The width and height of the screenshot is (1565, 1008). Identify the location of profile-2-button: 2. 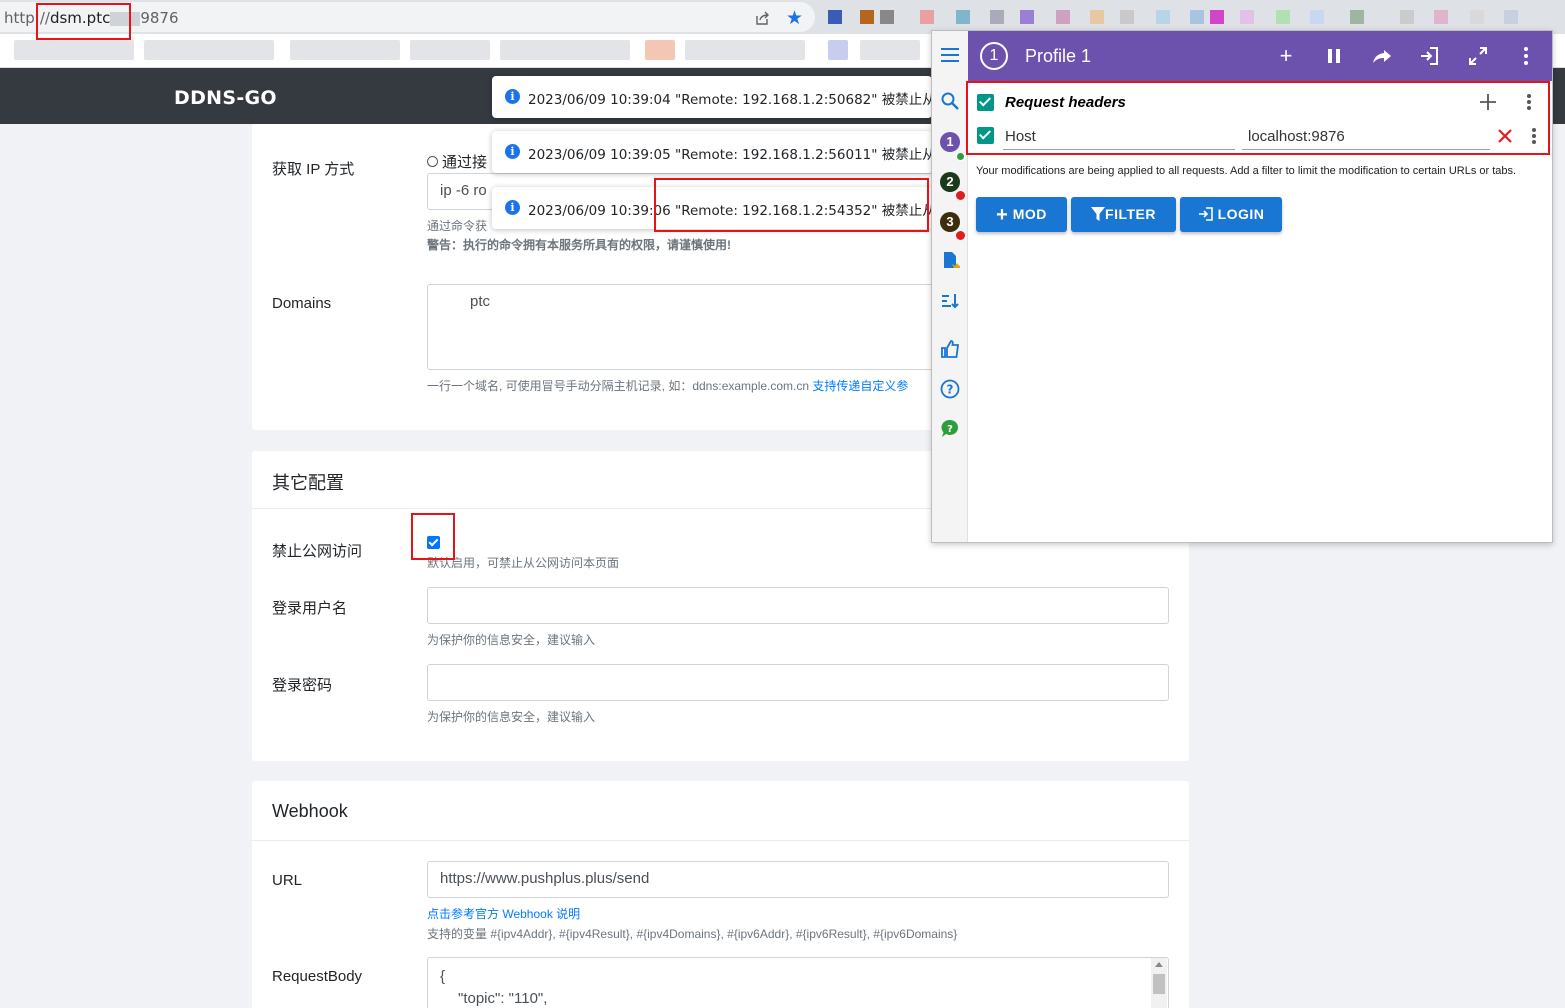
(950, 182).